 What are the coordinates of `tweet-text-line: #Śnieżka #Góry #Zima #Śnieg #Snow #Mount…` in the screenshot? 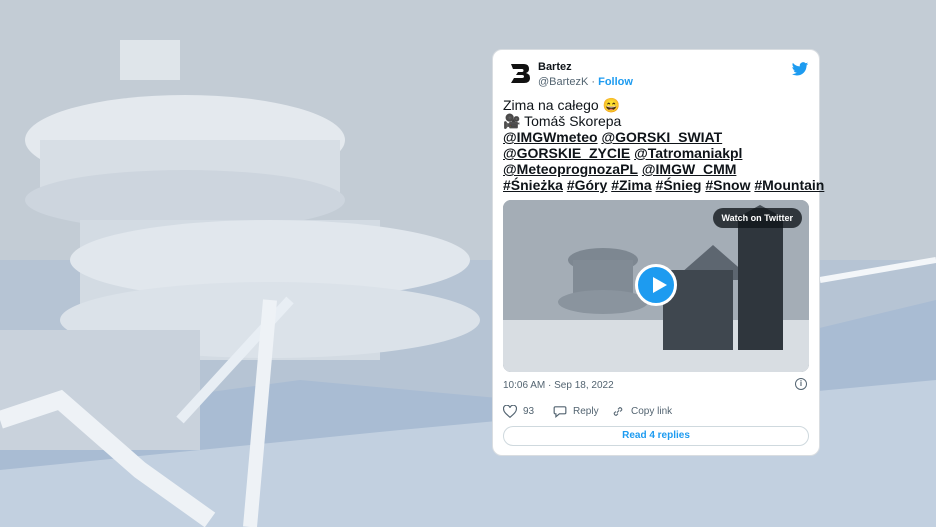 It's located at (663, 185).